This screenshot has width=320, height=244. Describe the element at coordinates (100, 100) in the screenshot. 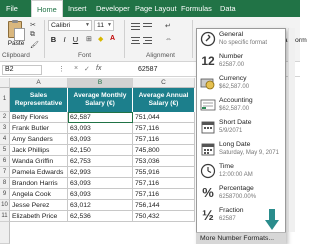

I see `header-average-monthly-salary: Average Monthly Salary (€)` at that location.